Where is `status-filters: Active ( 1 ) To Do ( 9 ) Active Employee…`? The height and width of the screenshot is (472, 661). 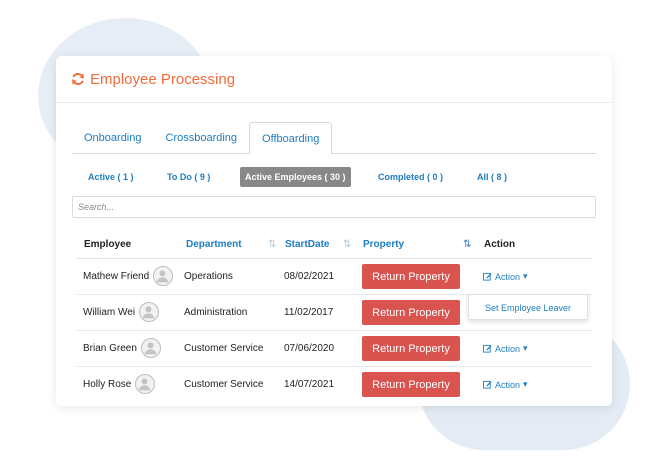 status-filters: Active ( 1 ) To Do ( 9 ) Active Employee… is located at coordinates (334, 177).